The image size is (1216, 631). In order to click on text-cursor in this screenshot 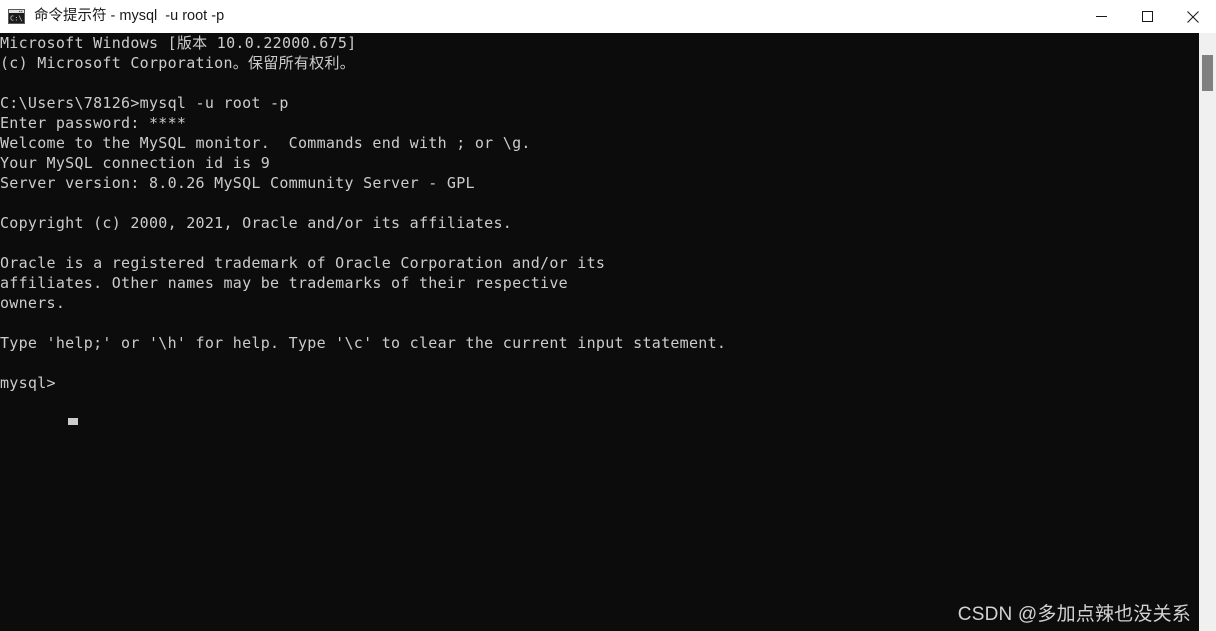, I will do `click(73, 421)`.